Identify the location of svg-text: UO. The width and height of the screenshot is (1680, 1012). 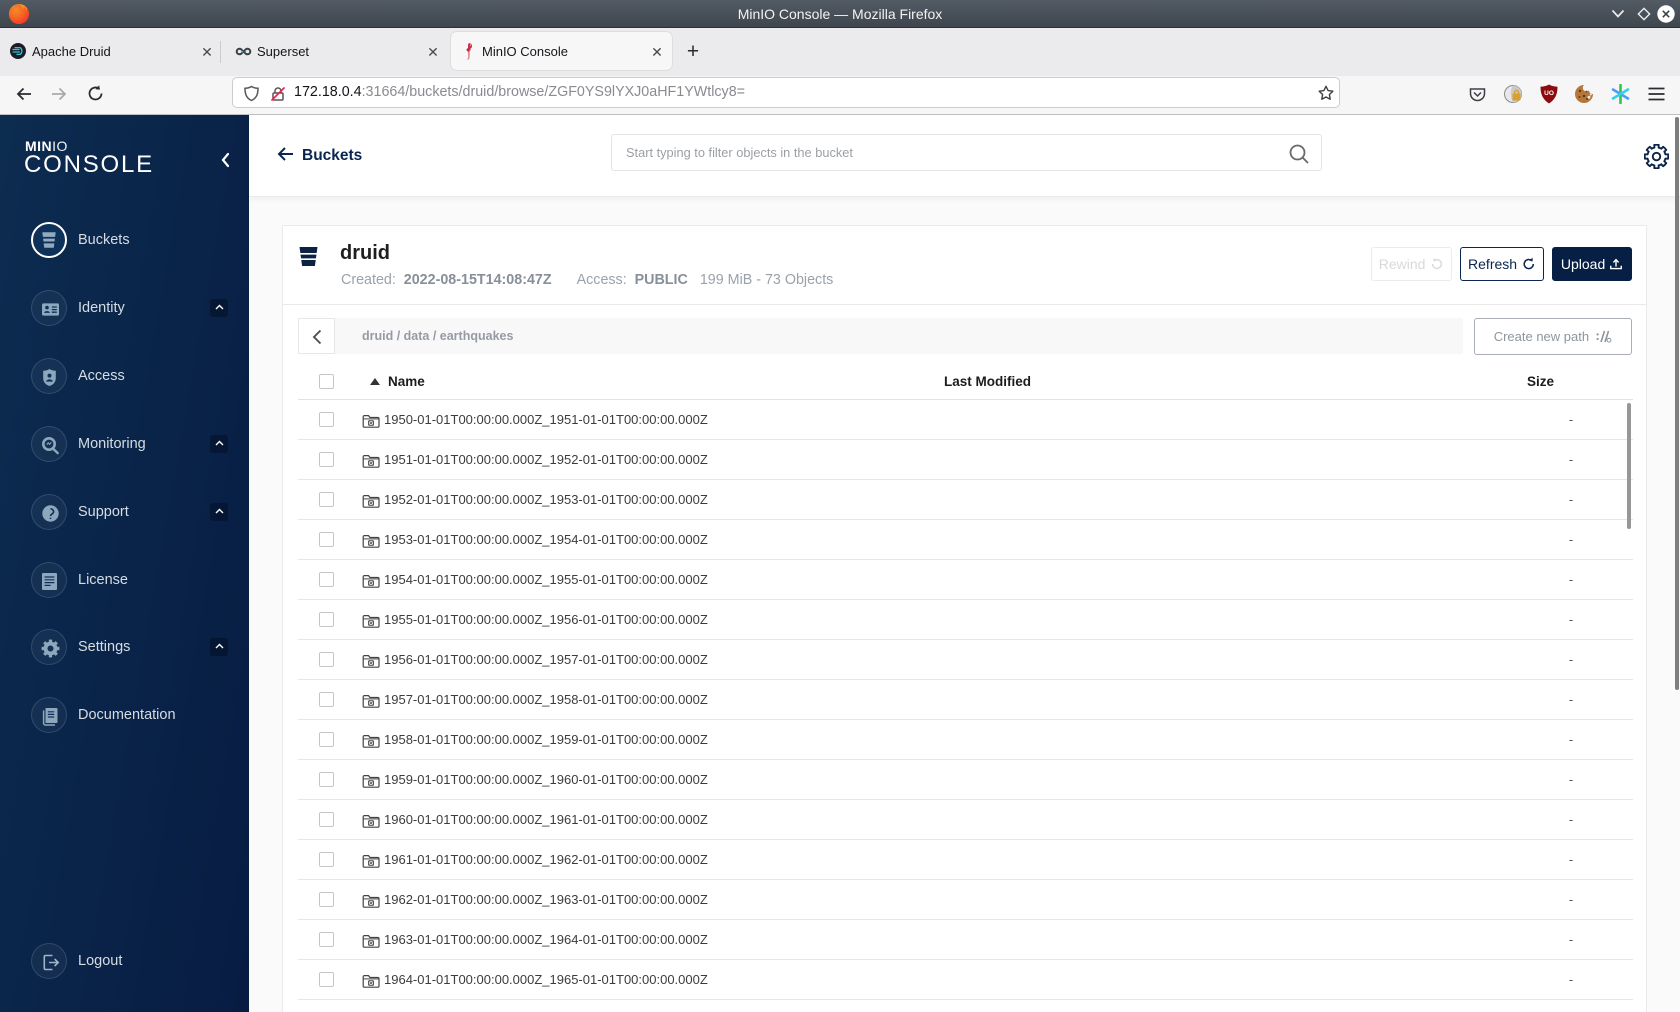
(1549, 93).